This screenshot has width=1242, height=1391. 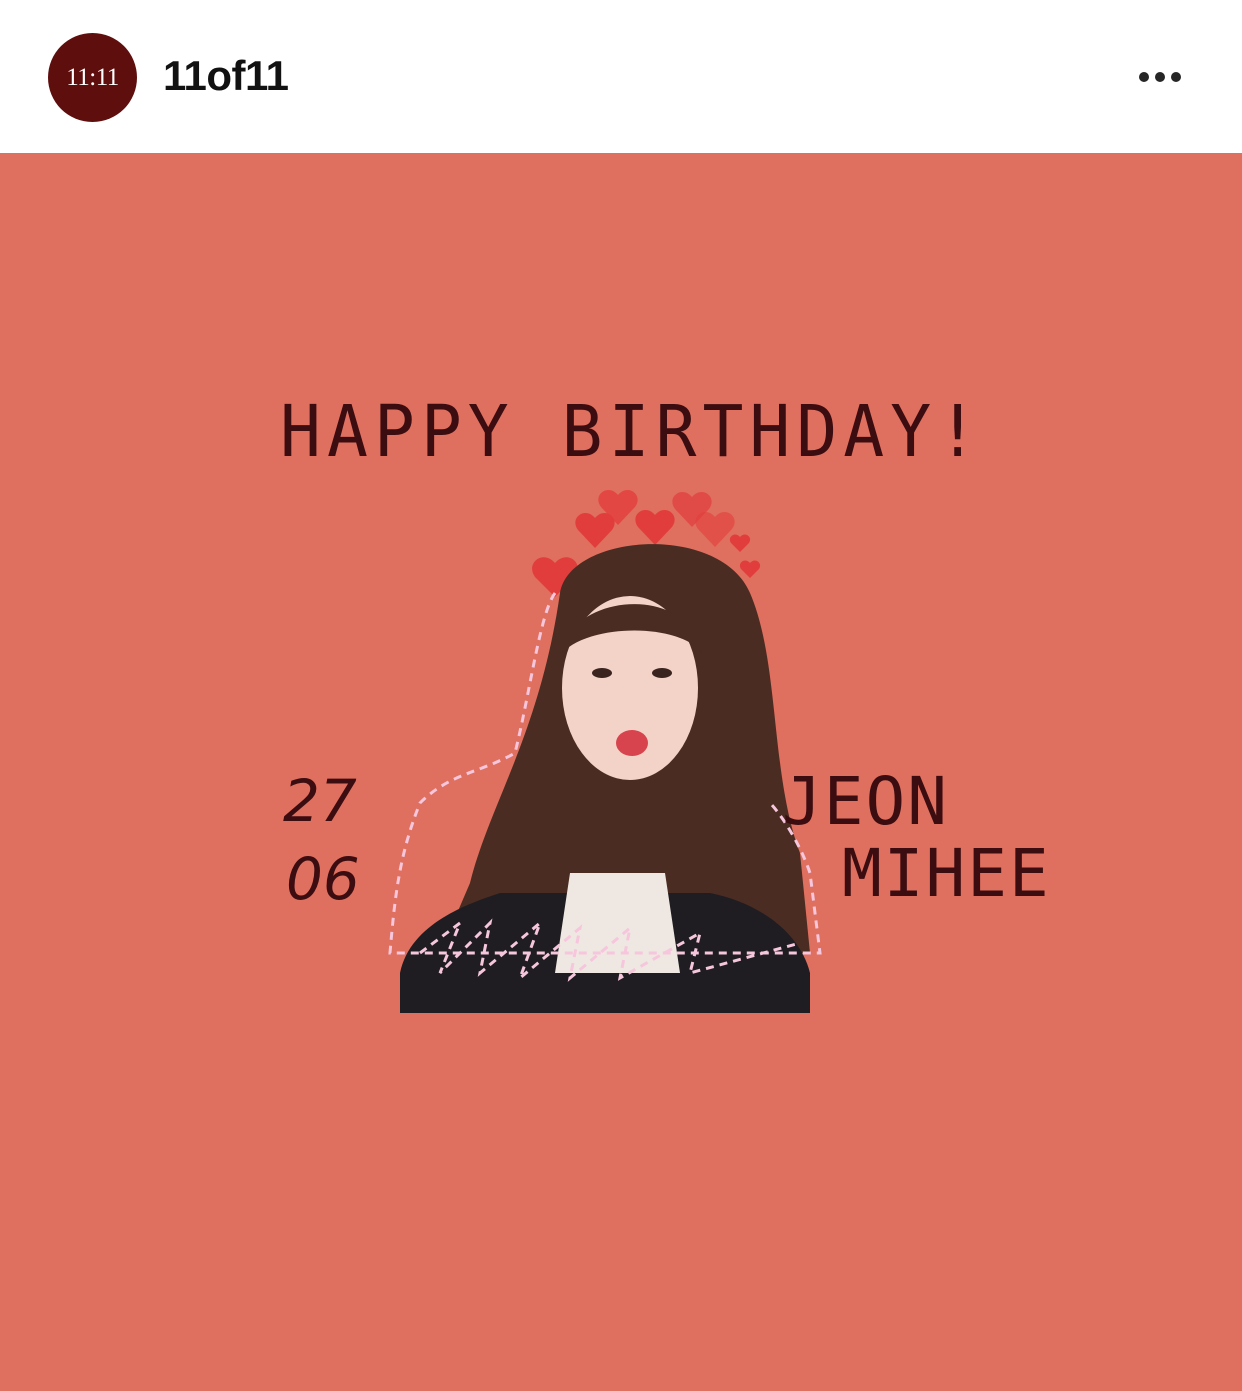 I want to click on member-photo, so click(x=605, y=751).